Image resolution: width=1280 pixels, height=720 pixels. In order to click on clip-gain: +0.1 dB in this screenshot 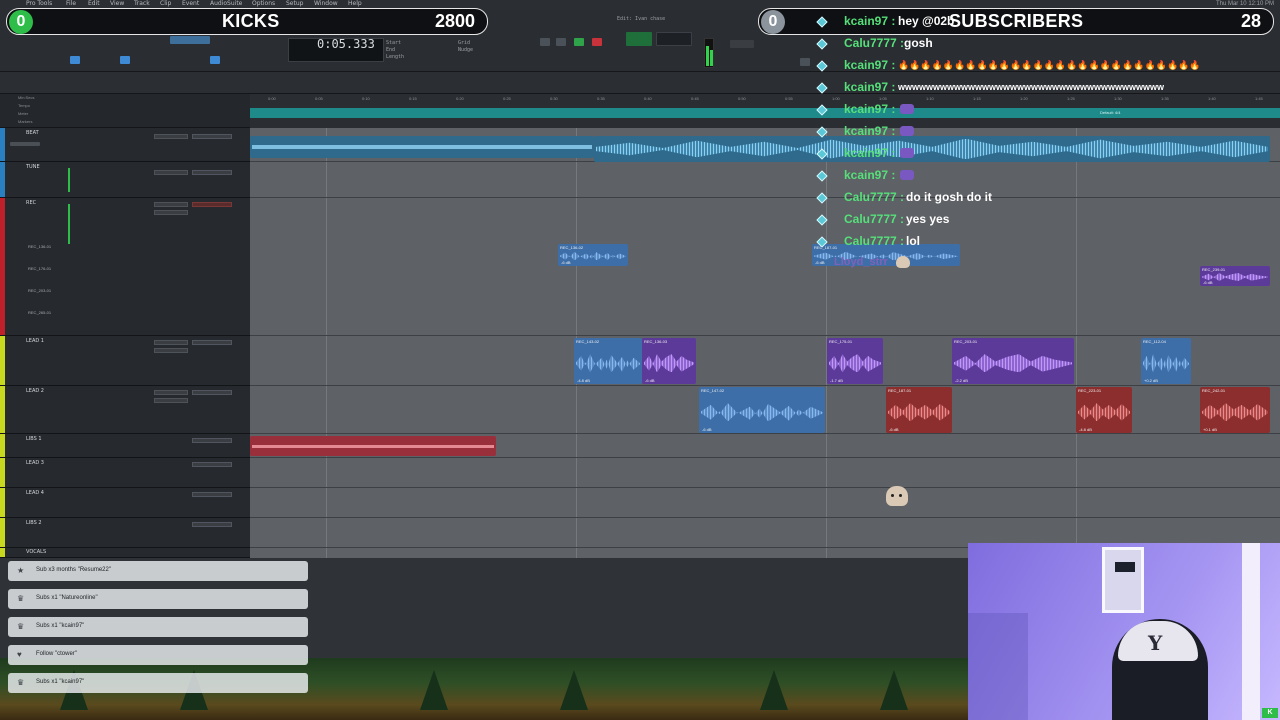, I will do `click(1210, 429)`.